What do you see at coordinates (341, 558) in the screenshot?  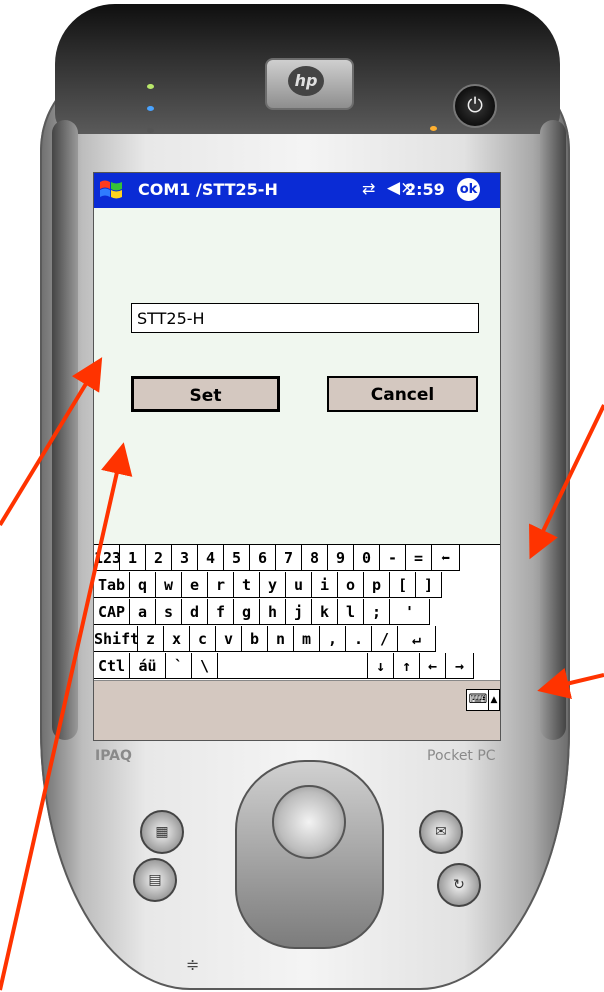 I see `keyboard-key: 9` at bounding box center [341, 558].